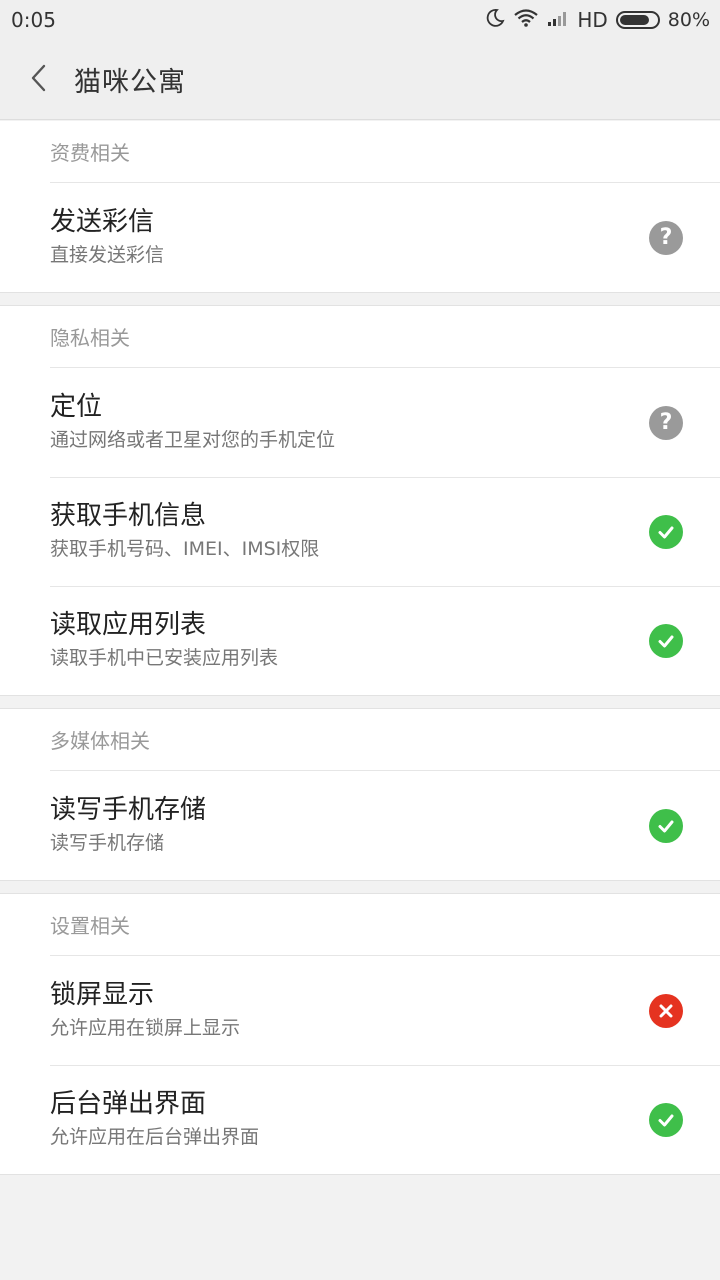 Image resolution: width=720 pixels, height=1280 pixels. Describe the element at coordinates (637, 20) in the screenshot. I see `battery-icon` at that location.